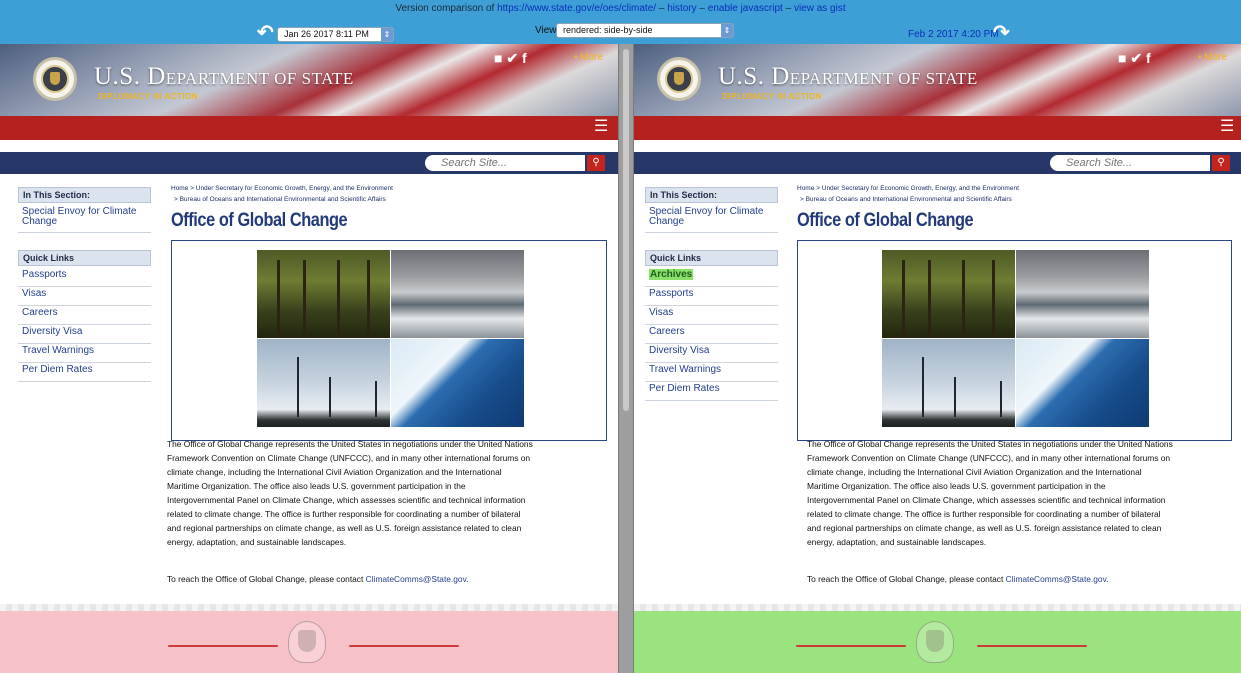 This screenshot has width=1241, height=673. I want to click on arrow-down-left-icon: ↶, so click(265, 33).